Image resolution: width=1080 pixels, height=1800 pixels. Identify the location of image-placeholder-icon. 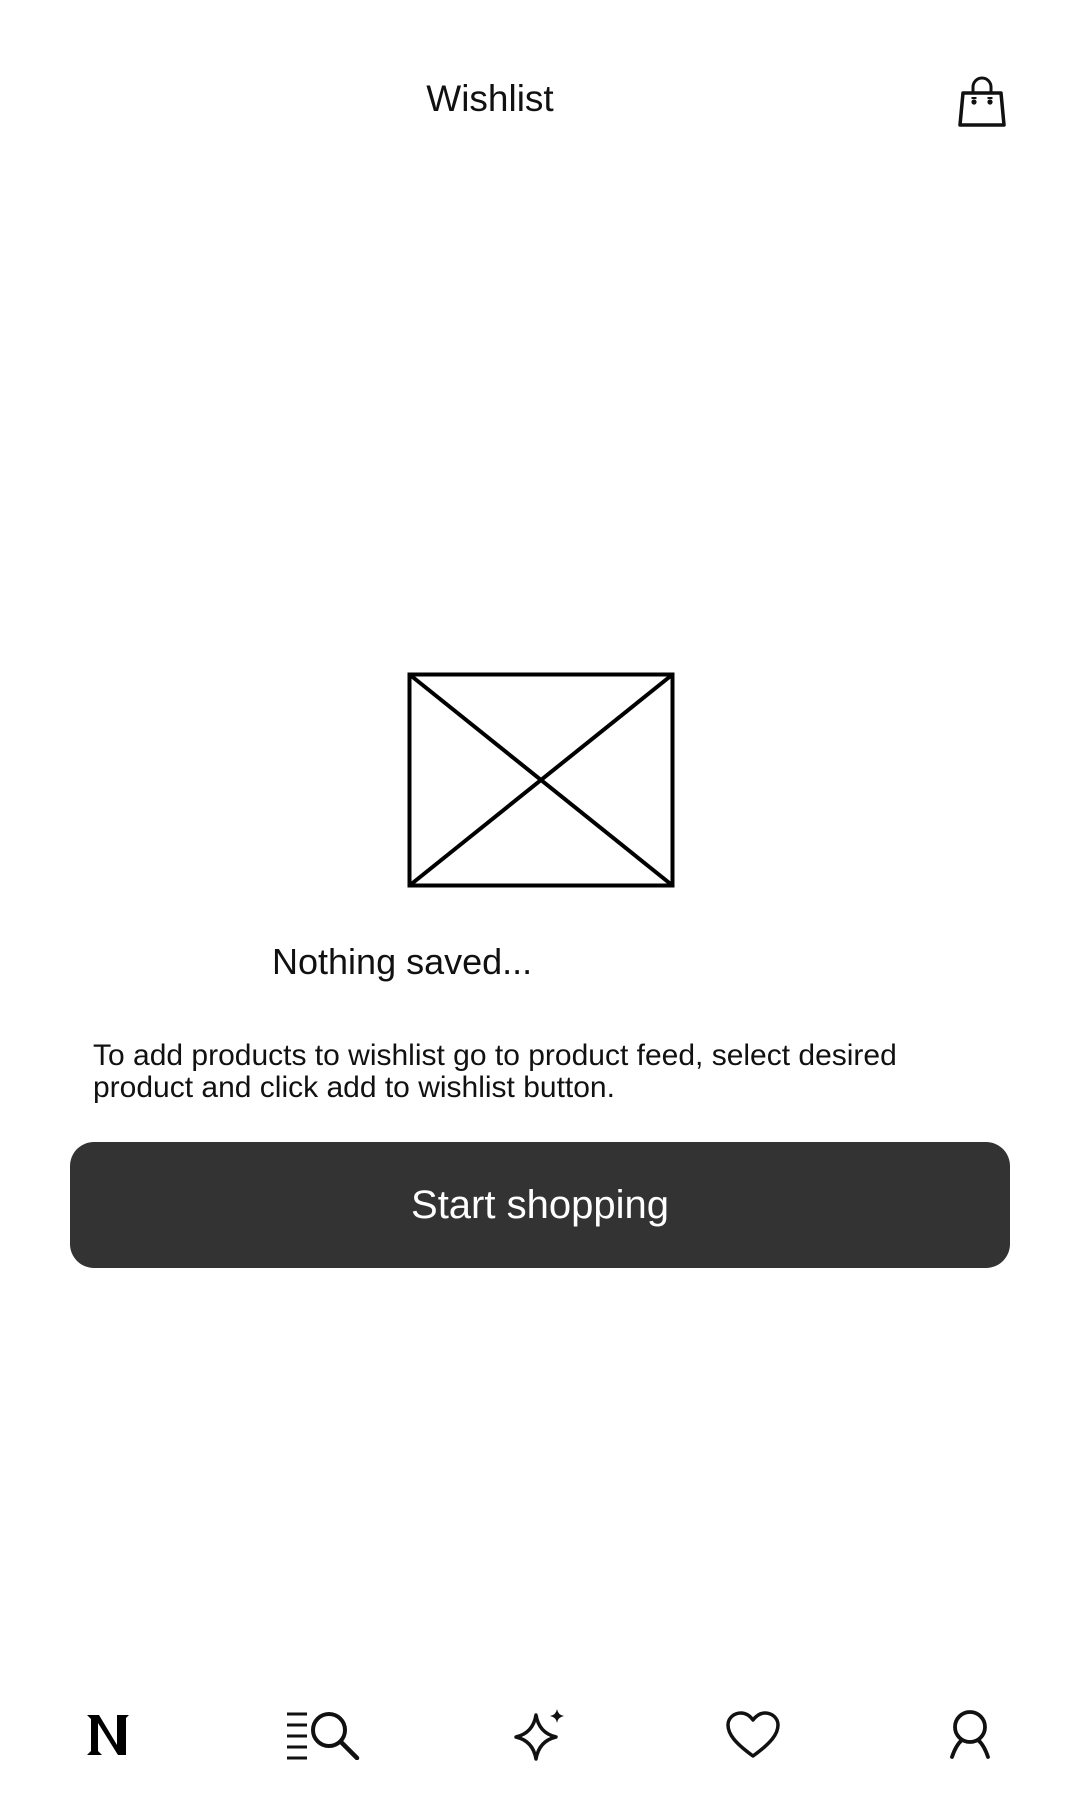
(541, 780).